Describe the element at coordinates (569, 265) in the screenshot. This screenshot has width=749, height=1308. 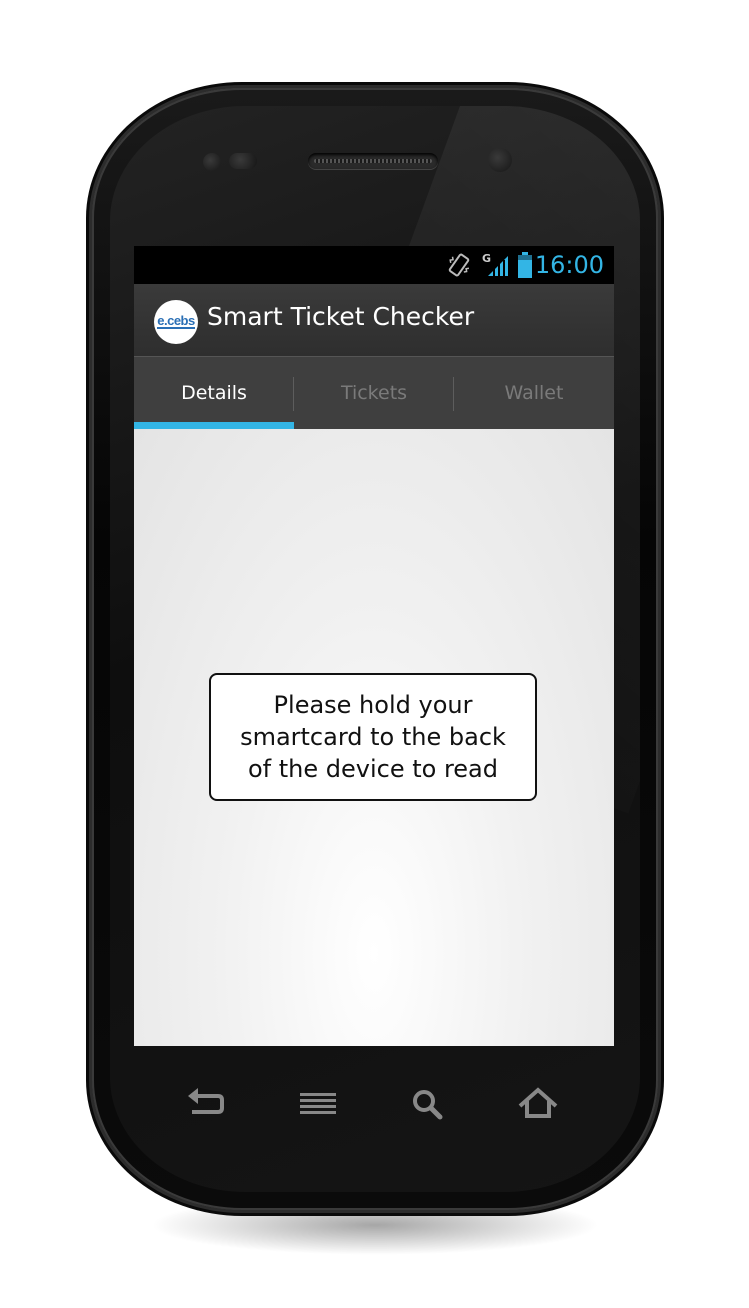
I see `clock: 16:00` at that location.